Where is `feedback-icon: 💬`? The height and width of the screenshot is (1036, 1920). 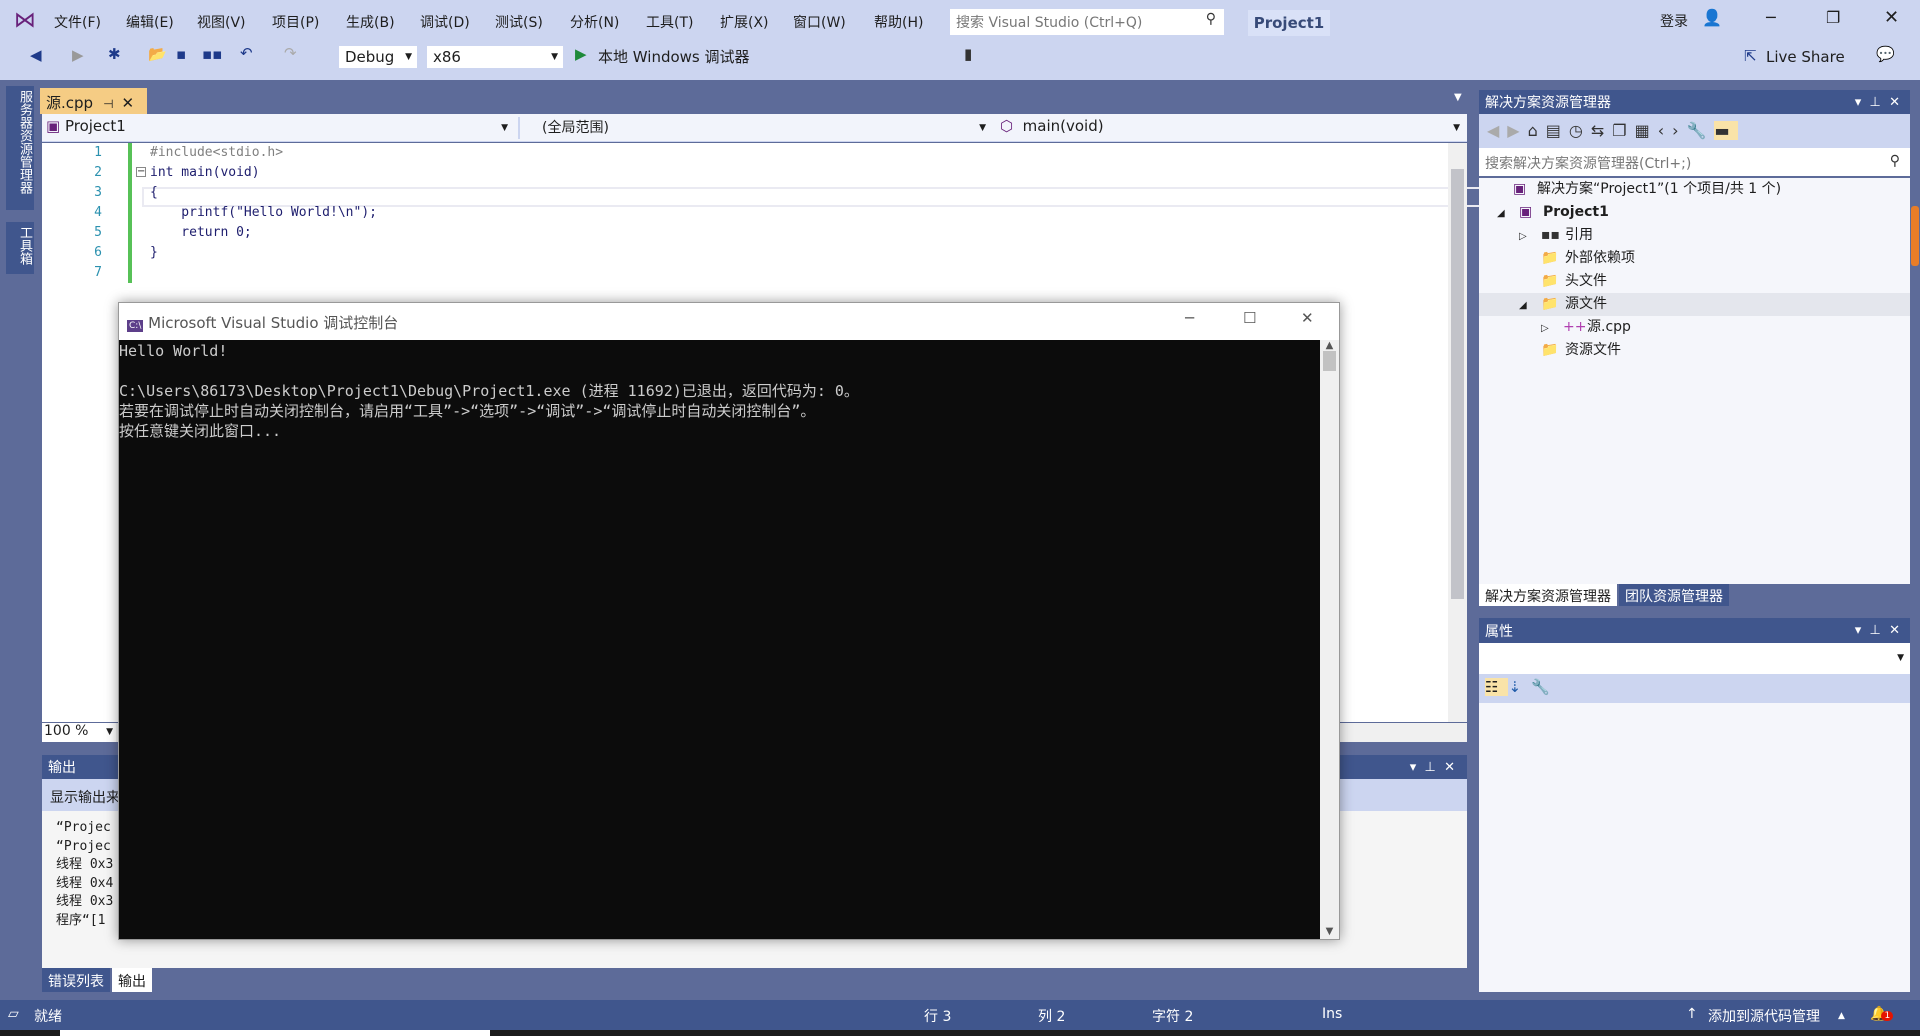 feedback-icon: 💬 is located at coordinates (1885, 54).